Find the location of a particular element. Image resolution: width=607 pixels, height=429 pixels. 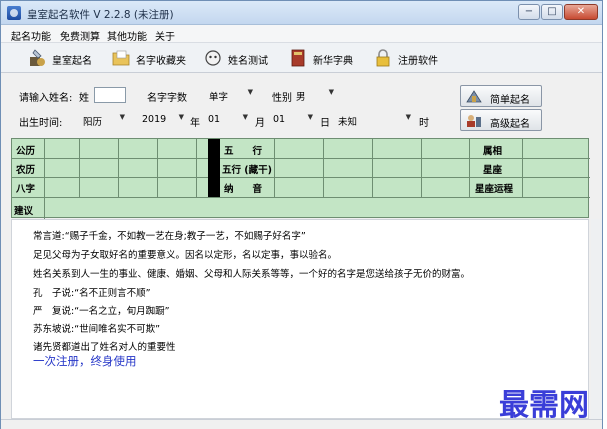

grid-row-label-advice: 建议 is located at coordinates (24, 211).